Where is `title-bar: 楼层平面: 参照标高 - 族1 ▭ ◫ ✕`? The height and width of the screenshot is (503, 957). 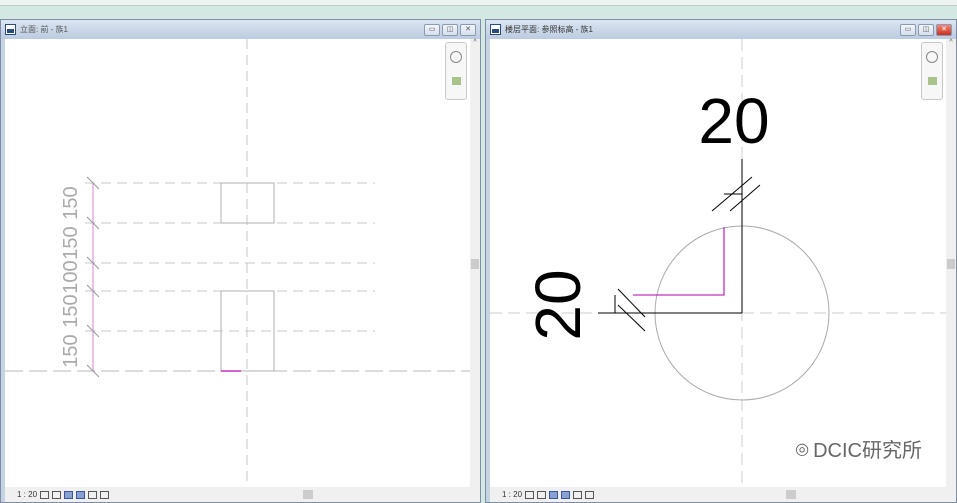 title-bar: 楼层平面: 参照标高 - 族1 ▭ ◫ ✕ is located at coordinates (721, 29).